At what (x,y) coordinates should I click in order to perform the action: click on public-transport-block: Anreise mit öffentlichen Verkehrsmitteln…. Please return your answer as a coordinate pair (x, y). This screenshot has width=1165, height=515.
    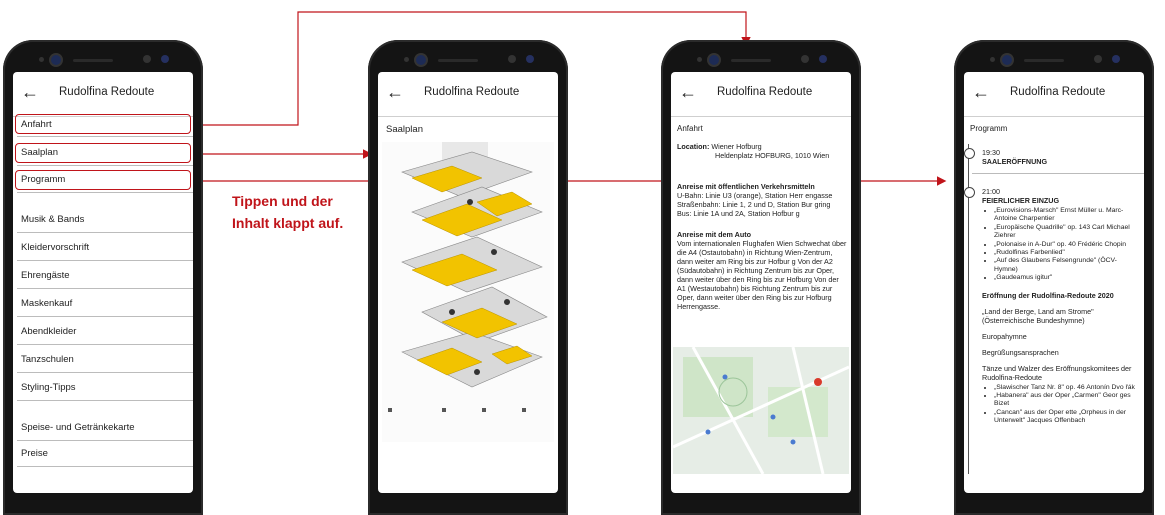
    Looking at the image, I should click on (762, 200).